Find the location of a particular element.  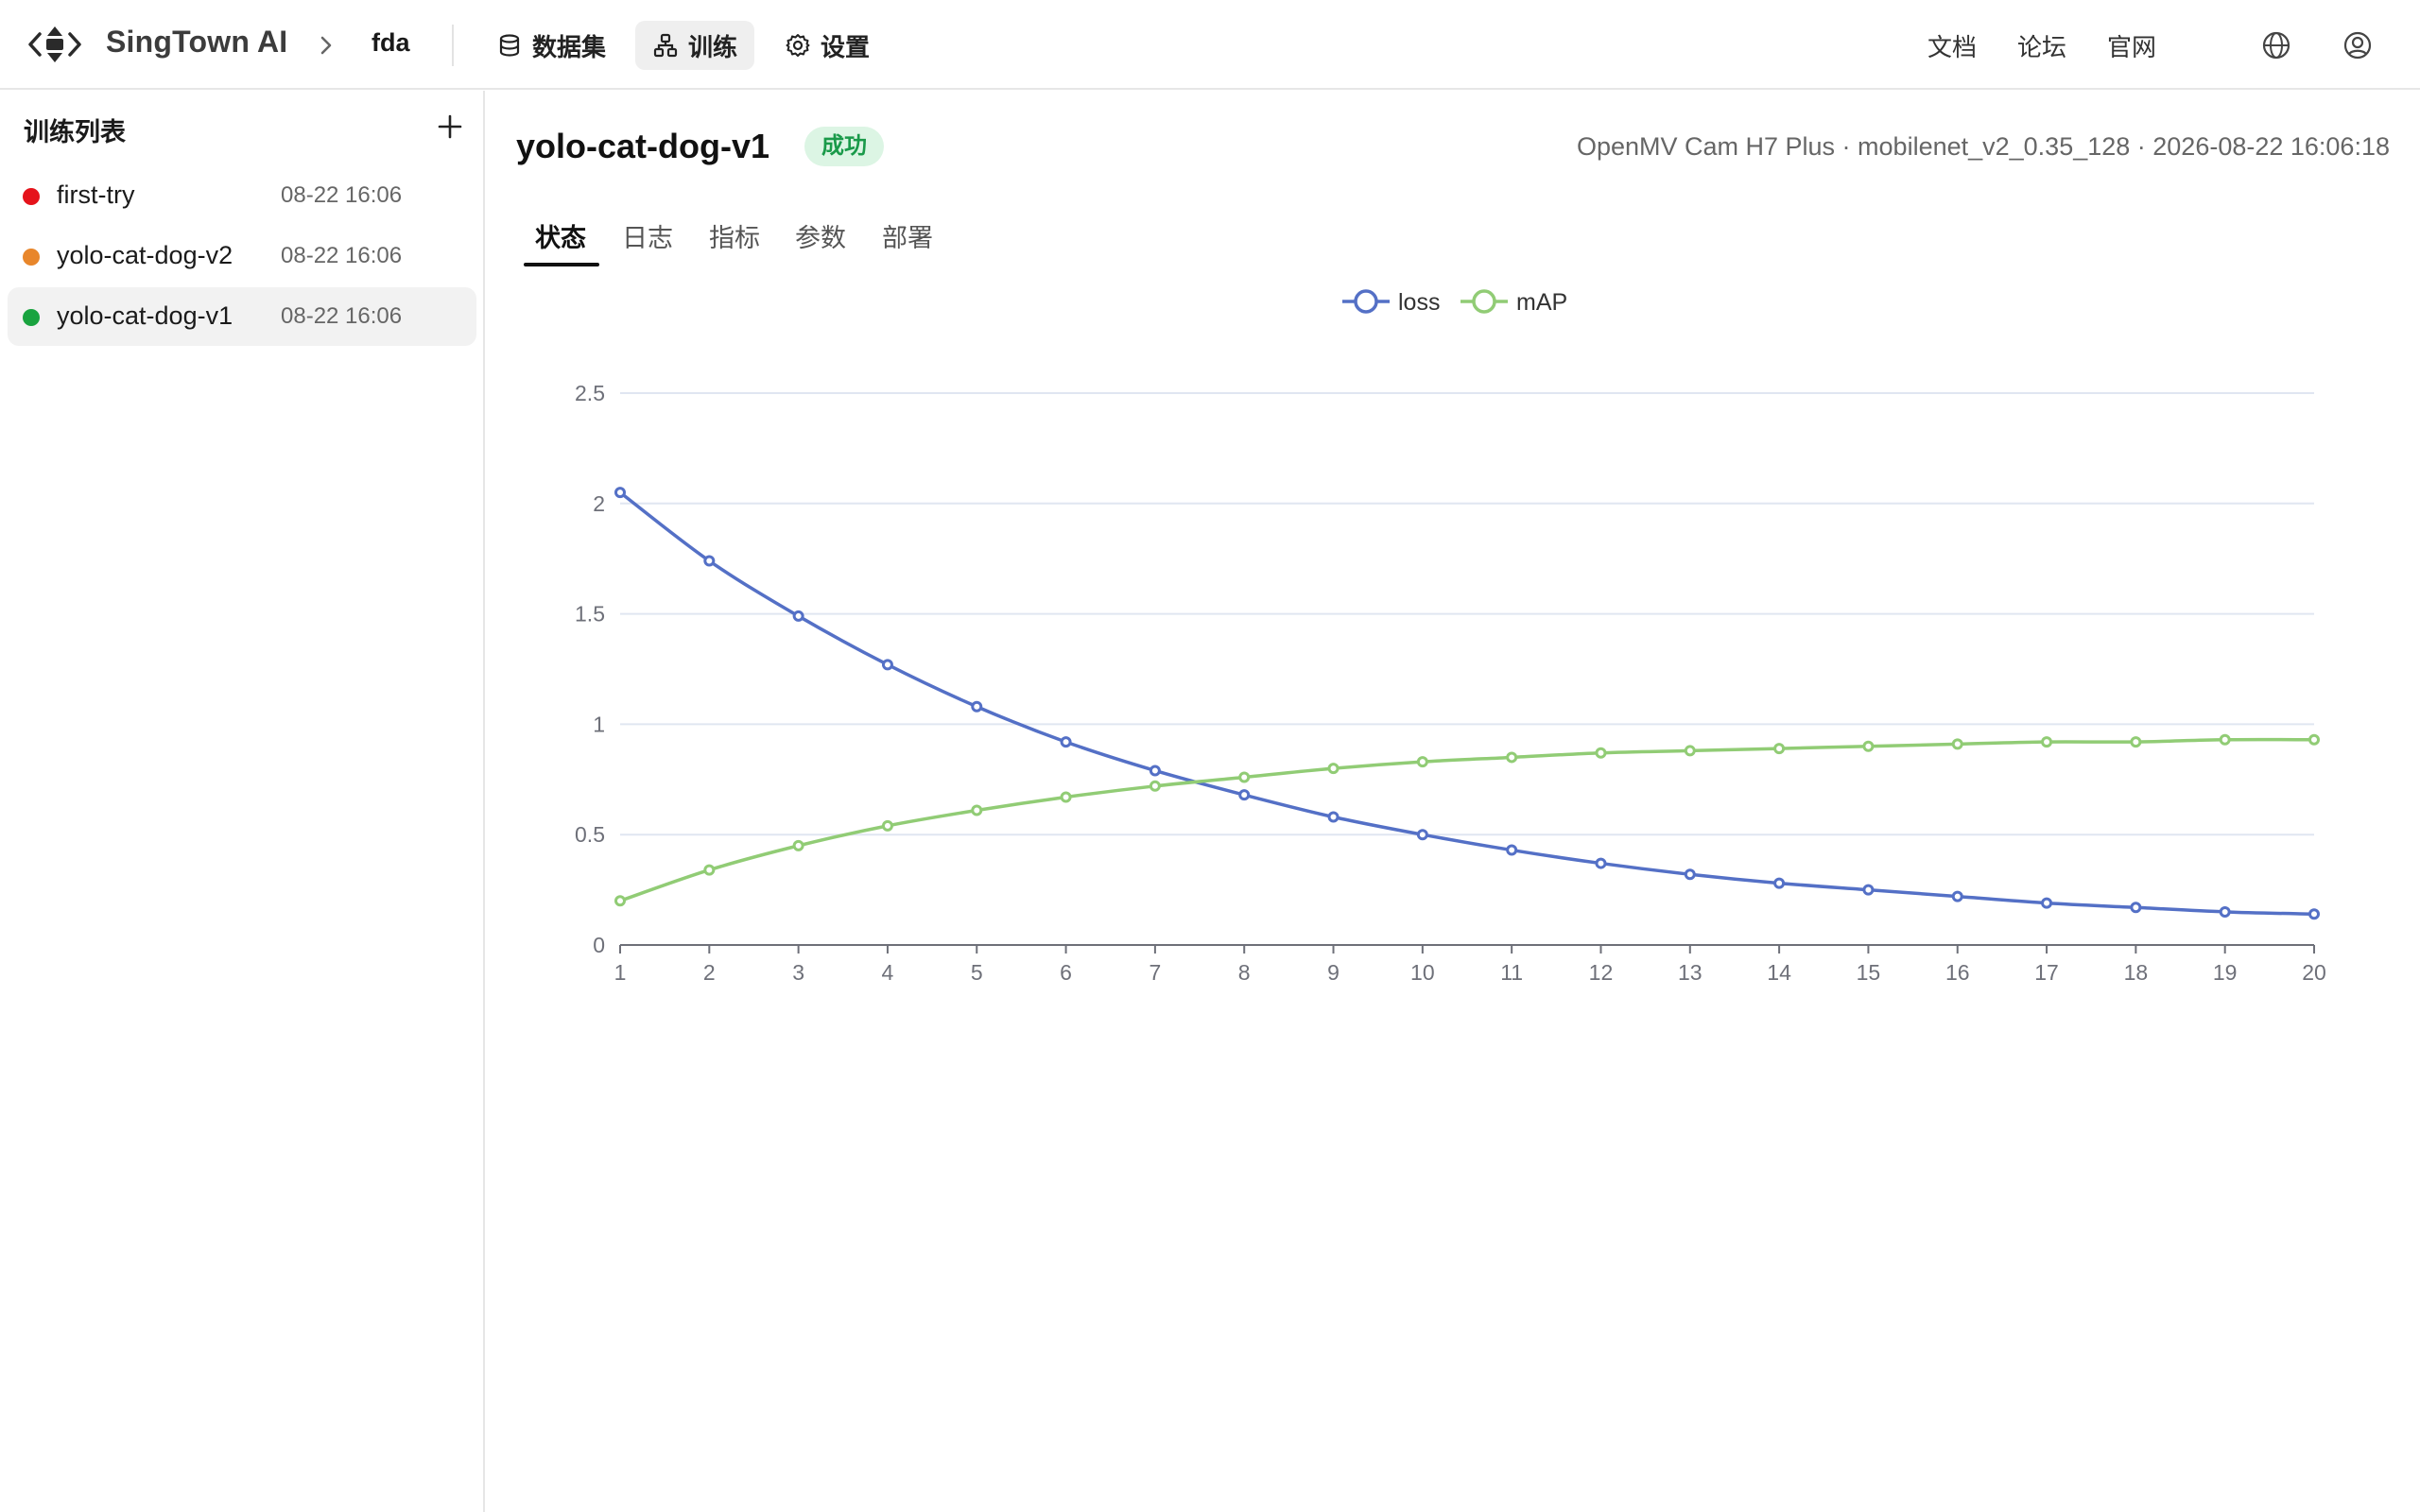

sidebar-run-yolo-cat-dog-v2: yolo-cat-dog-v2 08-22 16:06 is located at coordinates (242, 256).